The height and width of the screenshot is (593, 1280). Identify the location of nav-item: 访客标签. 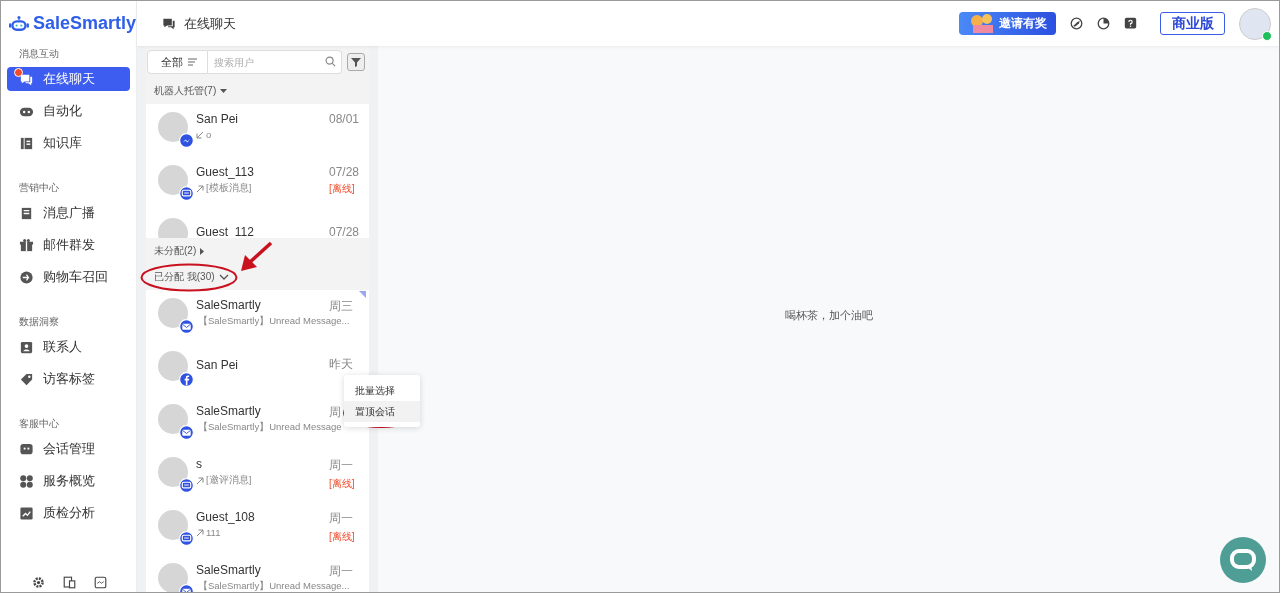
(68, 379).